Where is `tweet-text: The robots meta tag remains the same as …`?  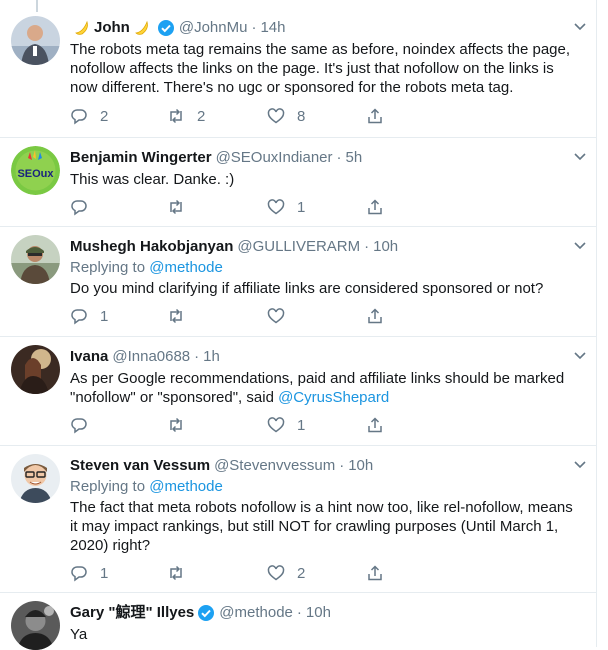
tweet-text: The robots meta tag remains the same as … is located at coordinates (320, 68).